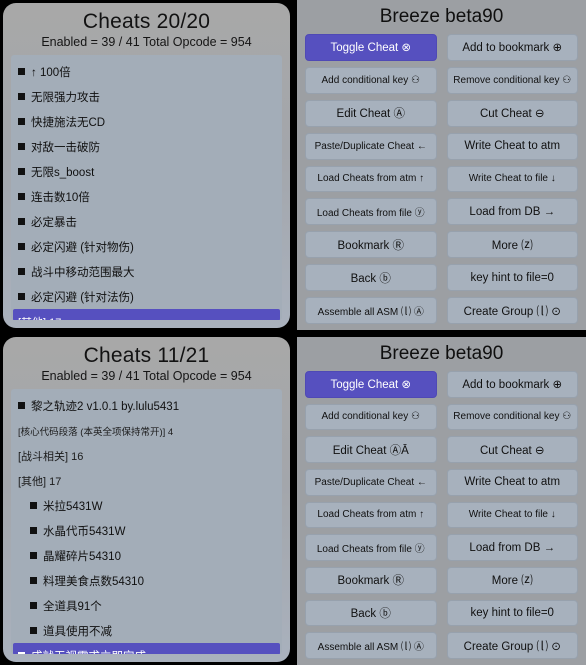 The width and height of the screenshot is (586, 665). Describe the element at coordinates (146, 555) in the screenshot. I see `cheat-row: 晶耀碎片54310` at that location.